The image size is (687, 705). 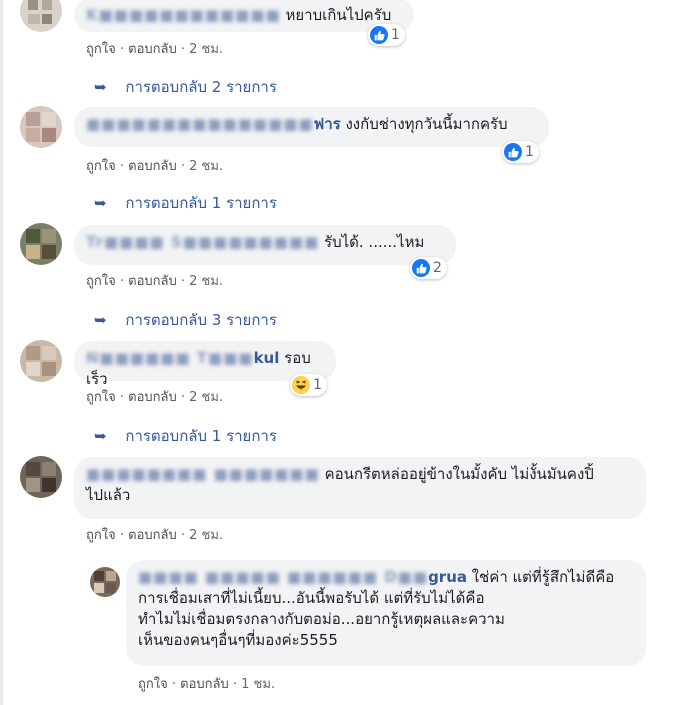 I want to click on timestamp: 1 ชม., so click(x=258, y=684).